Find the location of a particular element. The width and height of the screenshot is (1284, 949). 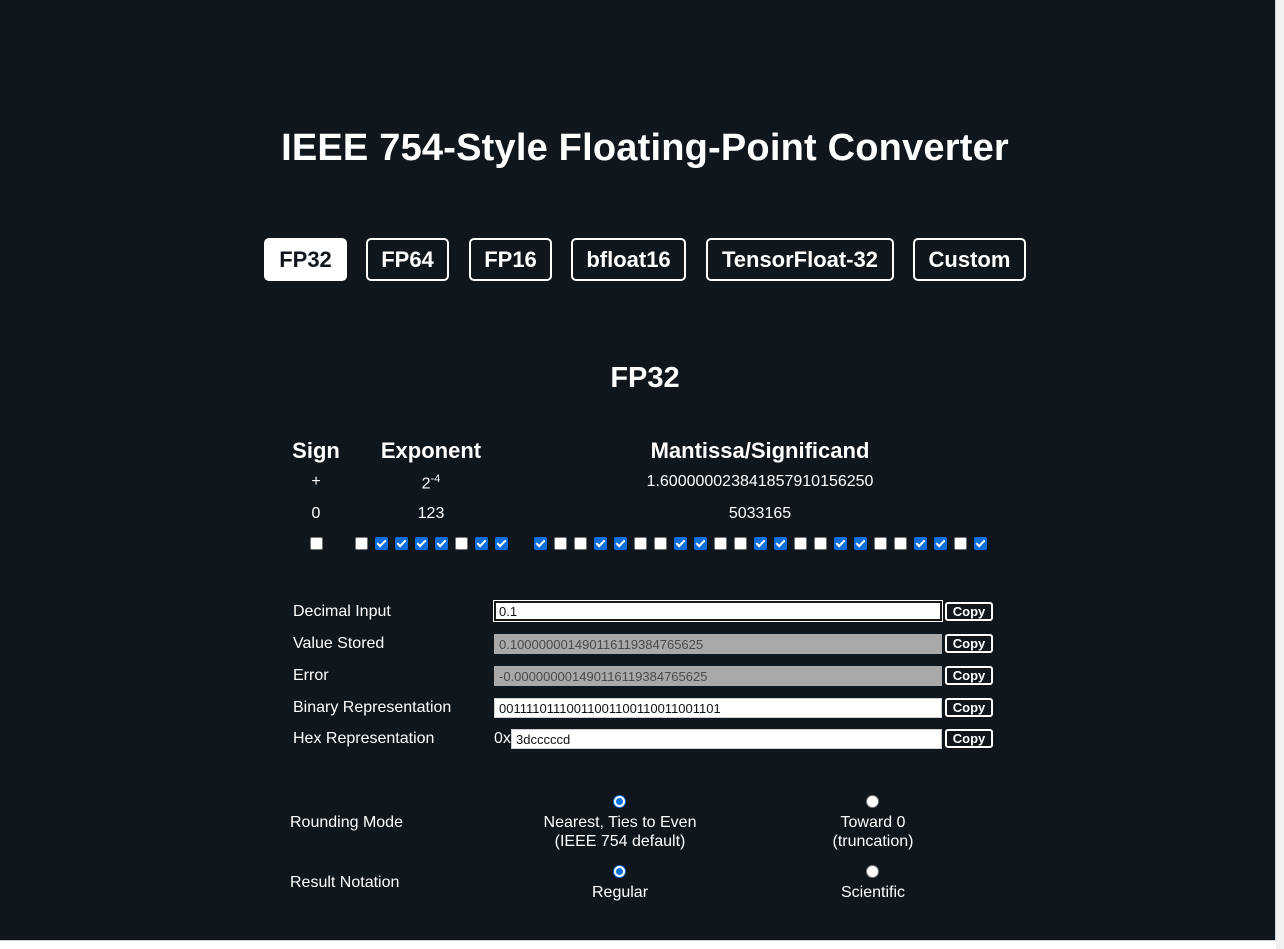

copy-binary-button: Copy is located at coordinates (969, 707).